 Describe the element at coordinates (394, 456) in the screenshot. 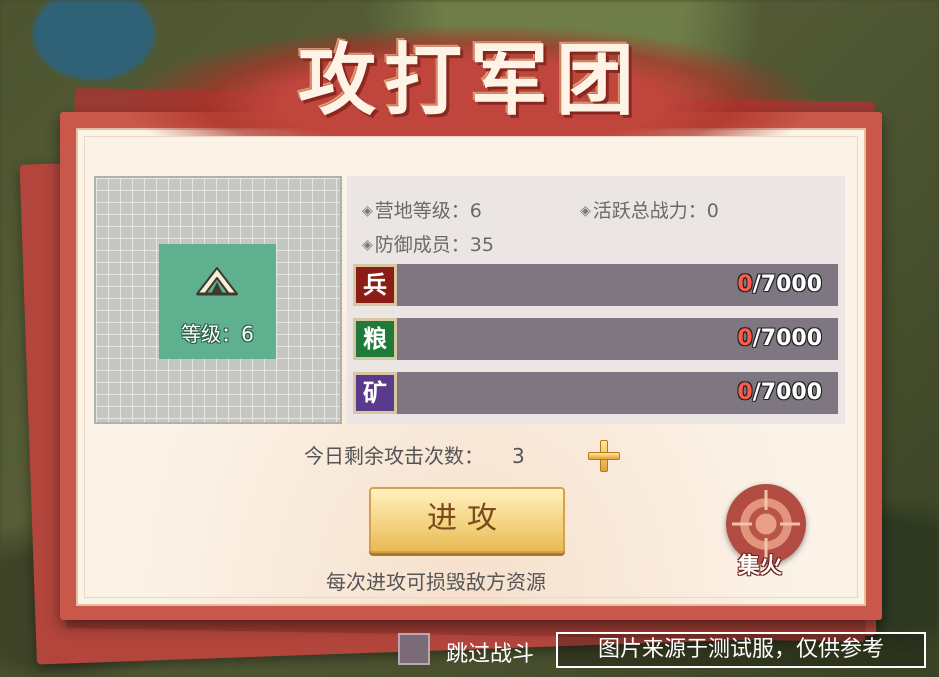

I see `remaining-attacks-label: 今日剩余攻击次数：` at that location.